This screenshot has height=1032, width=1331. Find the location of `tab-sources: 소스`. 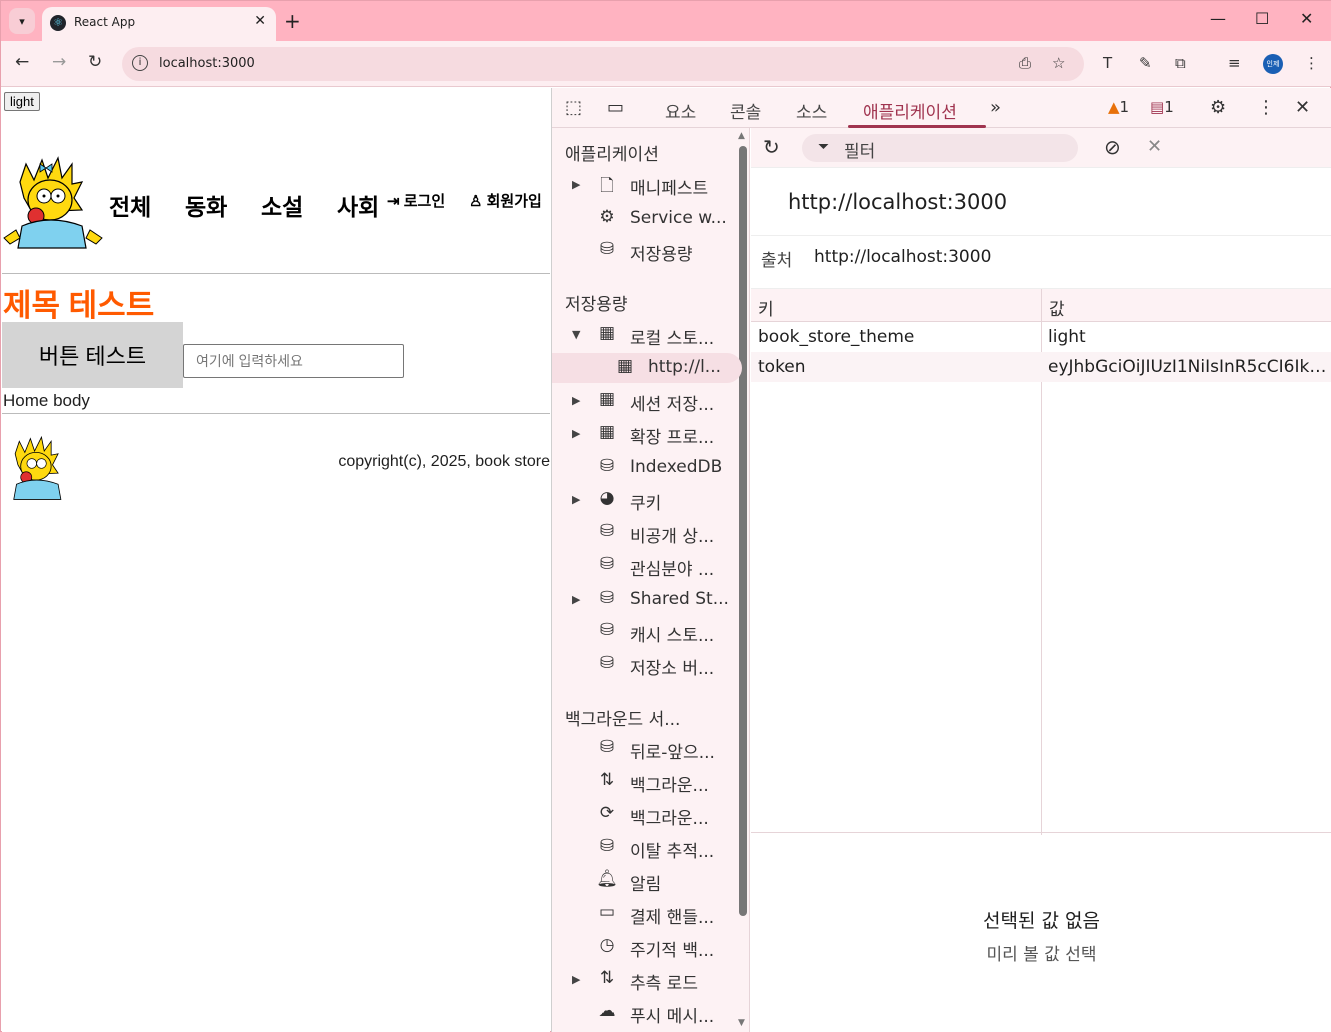

tab-sources: 소스 is located at coordinates (811, 110).